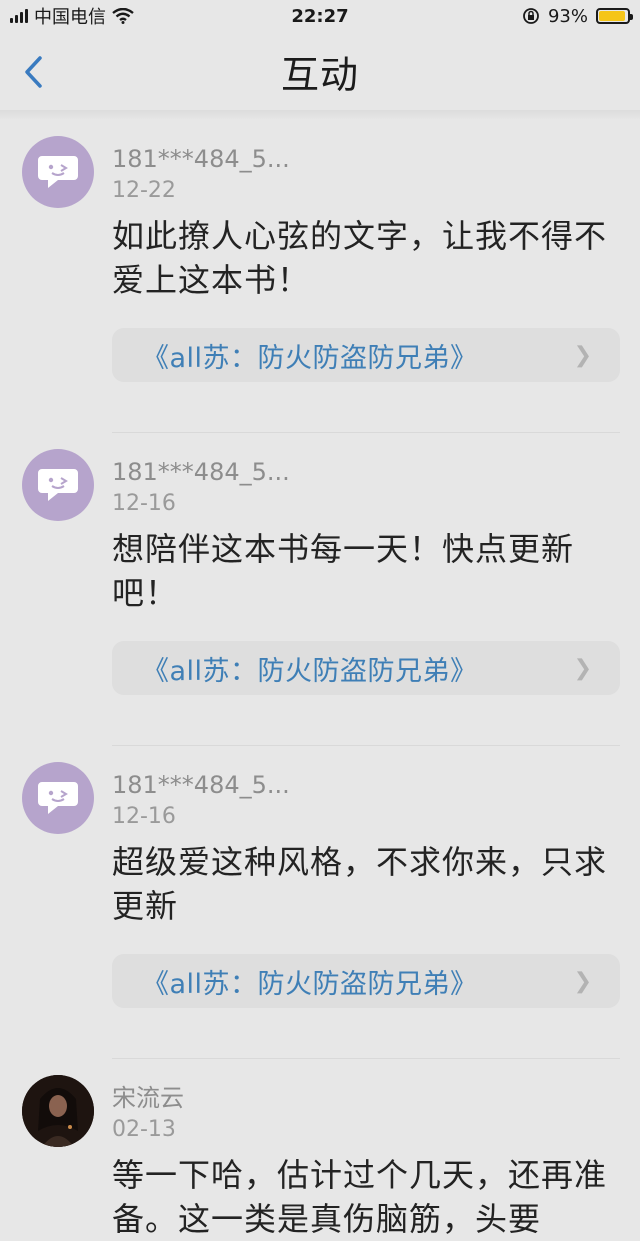 The image size is (640, 1241). I want to click on nav-bar: 互动, so click(320, 71).